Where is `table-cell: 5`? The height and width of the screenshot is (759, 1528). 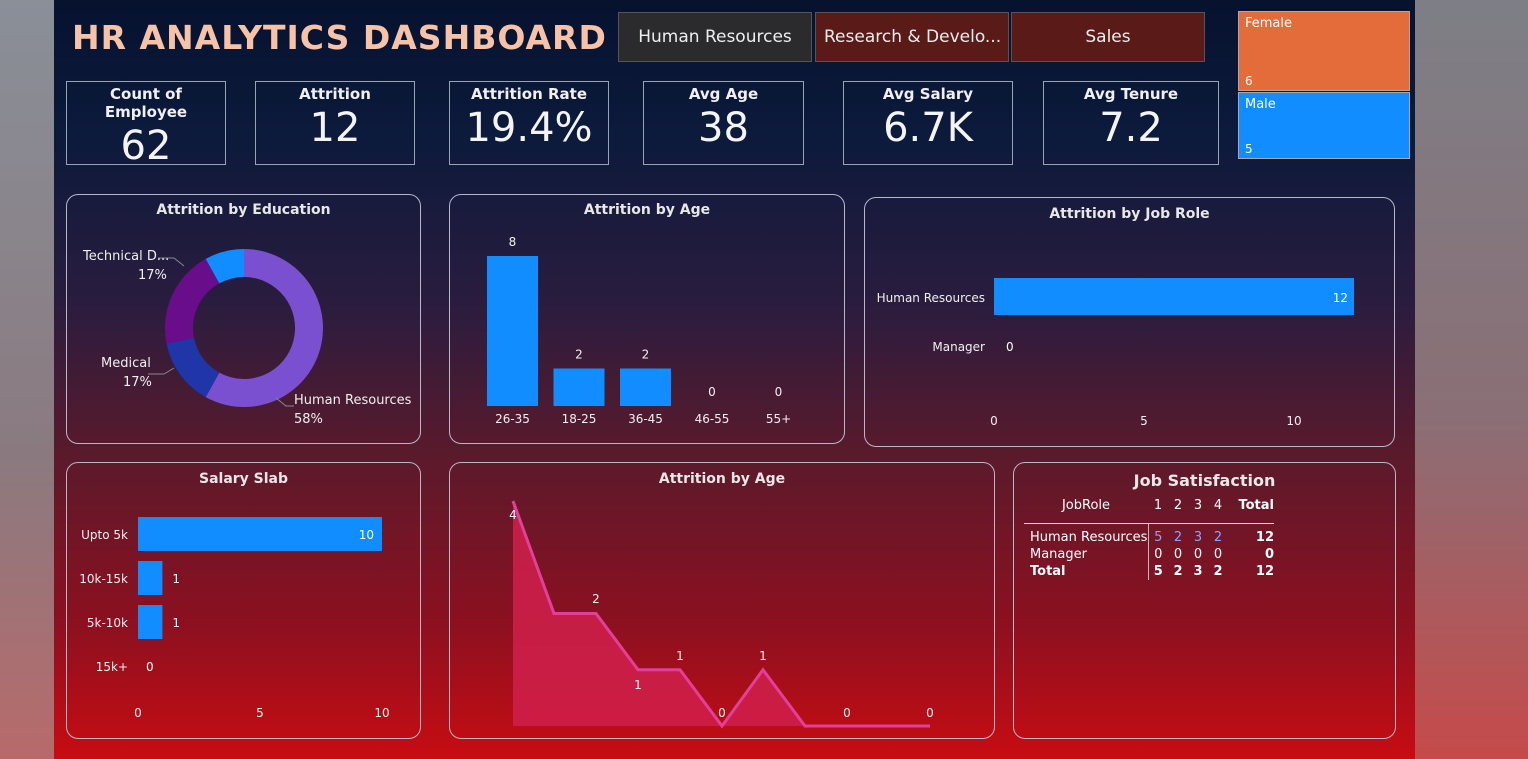
table-cell: 5 is located at coordinates (1157, 534).